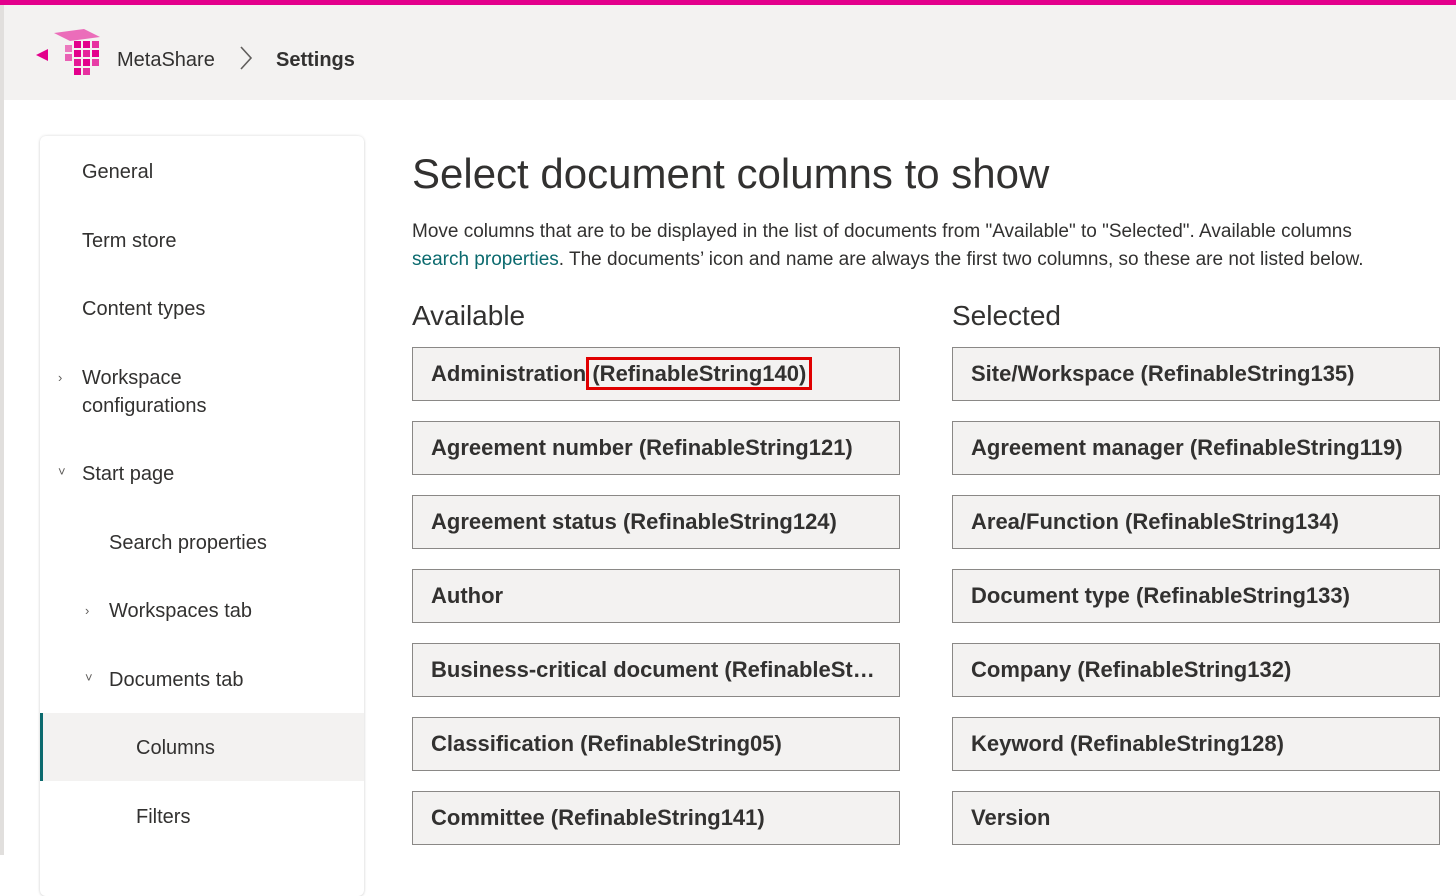  Describe the element at coordinates (1196, 744) in the screenshot. I see `selected-column-item: Keyword (RefinableString128)` at that location.